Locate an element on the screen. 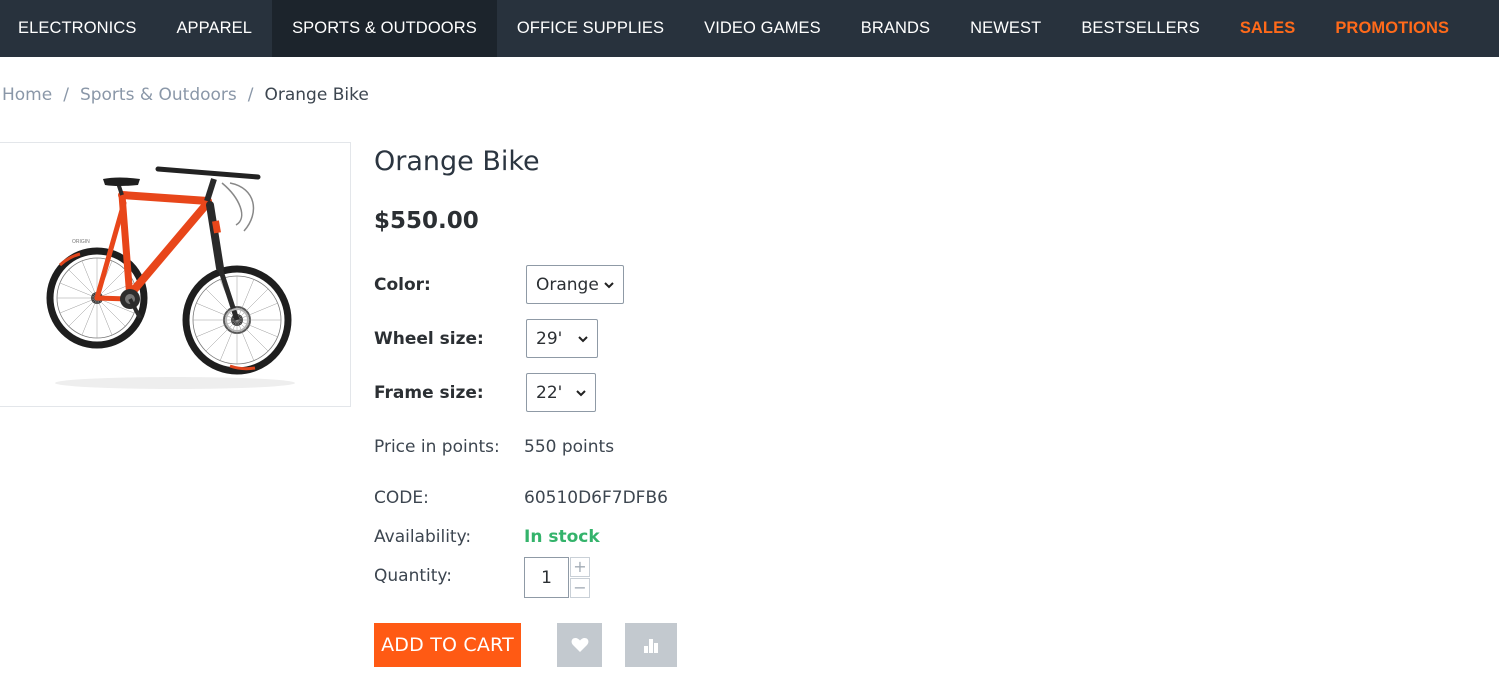 The width and height of the screenshot is (1499, 695). wheel-size-select-value: 29' is located at coordinates (549, 338).